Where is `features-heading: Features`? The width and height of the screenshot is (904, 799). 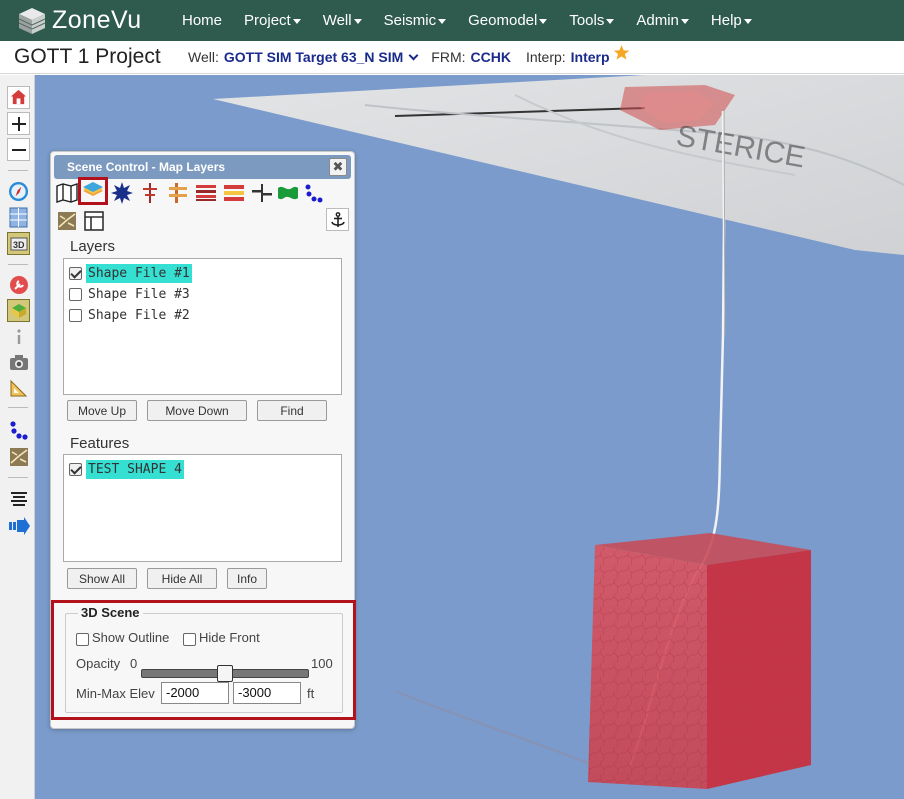 features-heading: Features is located at coordinates (100, 443).